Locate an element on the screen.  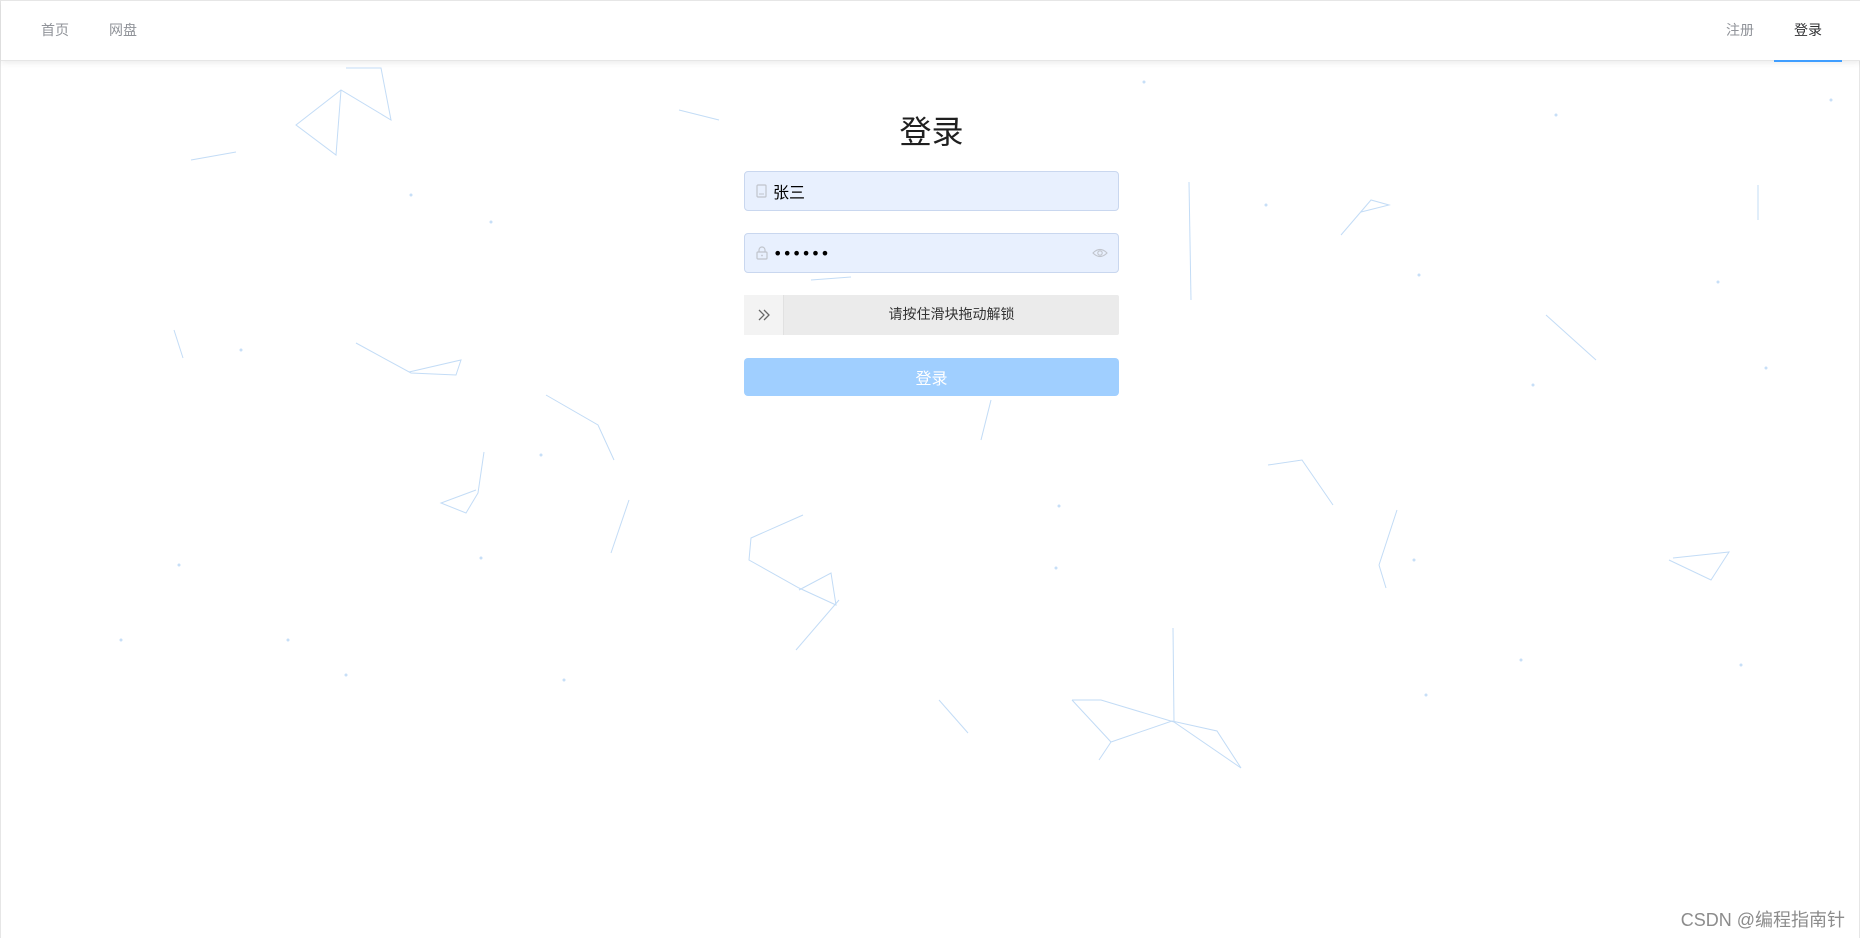
nav-right-group: 注册 登录 is located at coordinates (1774, 31).